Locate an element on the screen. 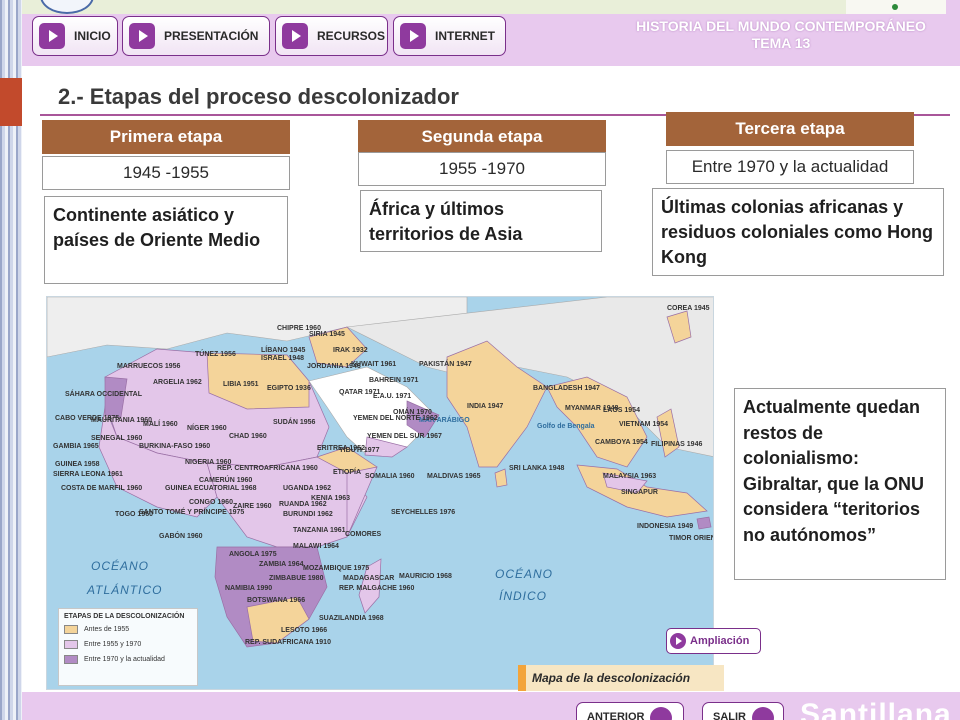 This screenshot has height=720, width=960. map-label: GUINEA 1958 is located at coordinates (77, 464).